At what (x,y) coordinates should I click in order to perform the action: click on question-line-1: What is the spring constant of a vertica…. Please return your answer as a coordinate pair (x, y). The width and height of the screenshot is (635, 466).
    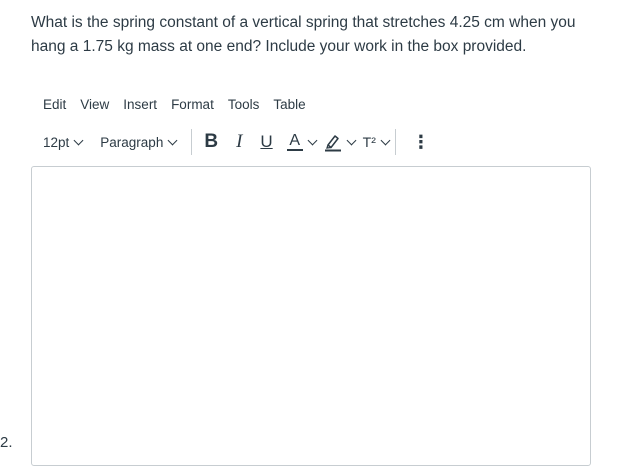
    Looking at the image, I should click on (303, 22).